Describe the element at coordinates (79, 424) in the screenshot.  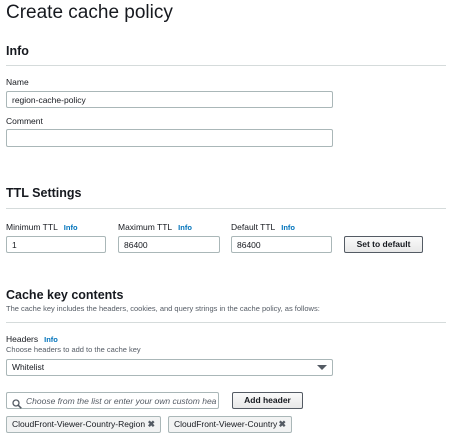
I see `token-label: CloudFront-Viewer-Country-Region` at that location.